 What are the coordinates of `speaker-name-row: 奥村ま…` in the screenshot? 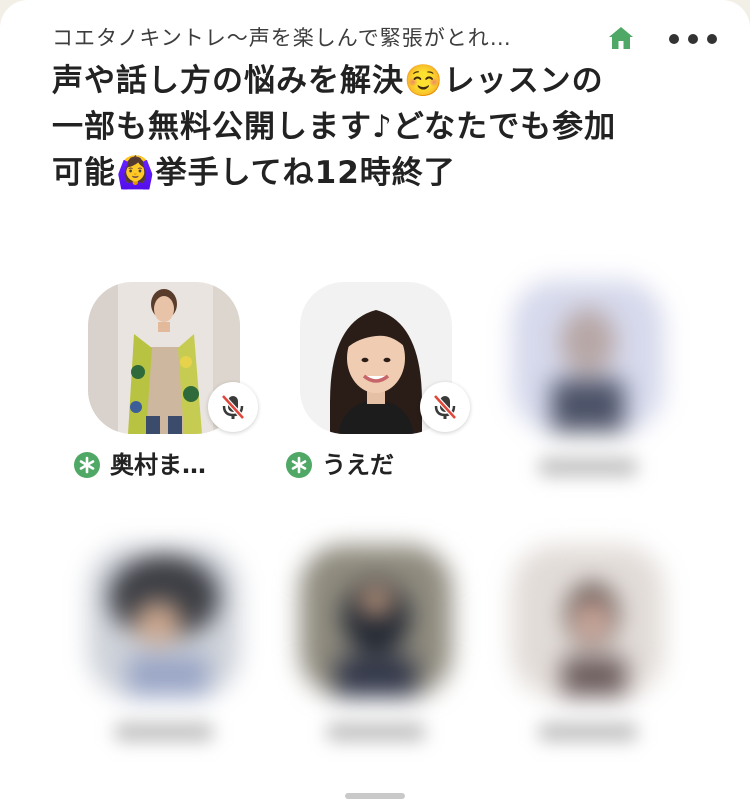 It's located at (169, 466).